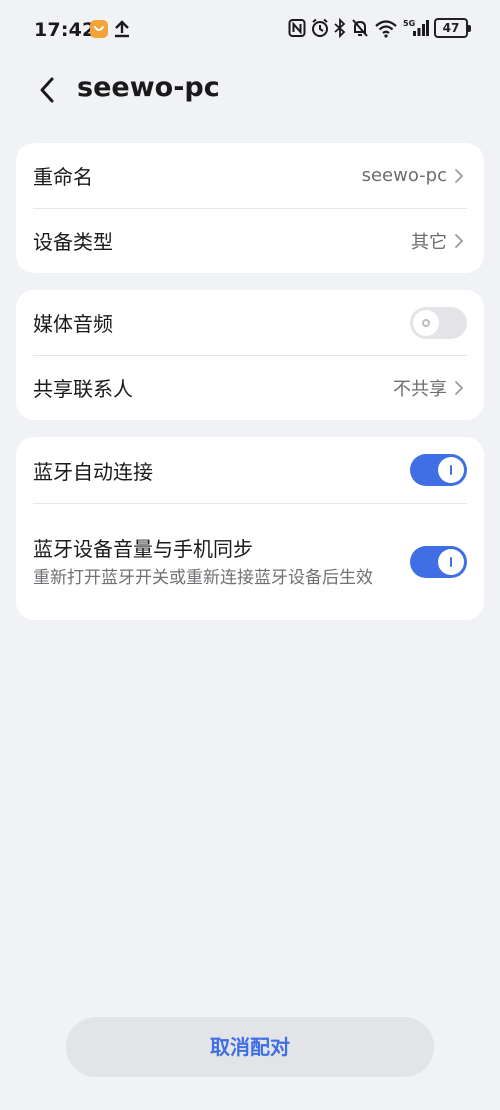  I want to click on upload-icon, so click(122, 31).